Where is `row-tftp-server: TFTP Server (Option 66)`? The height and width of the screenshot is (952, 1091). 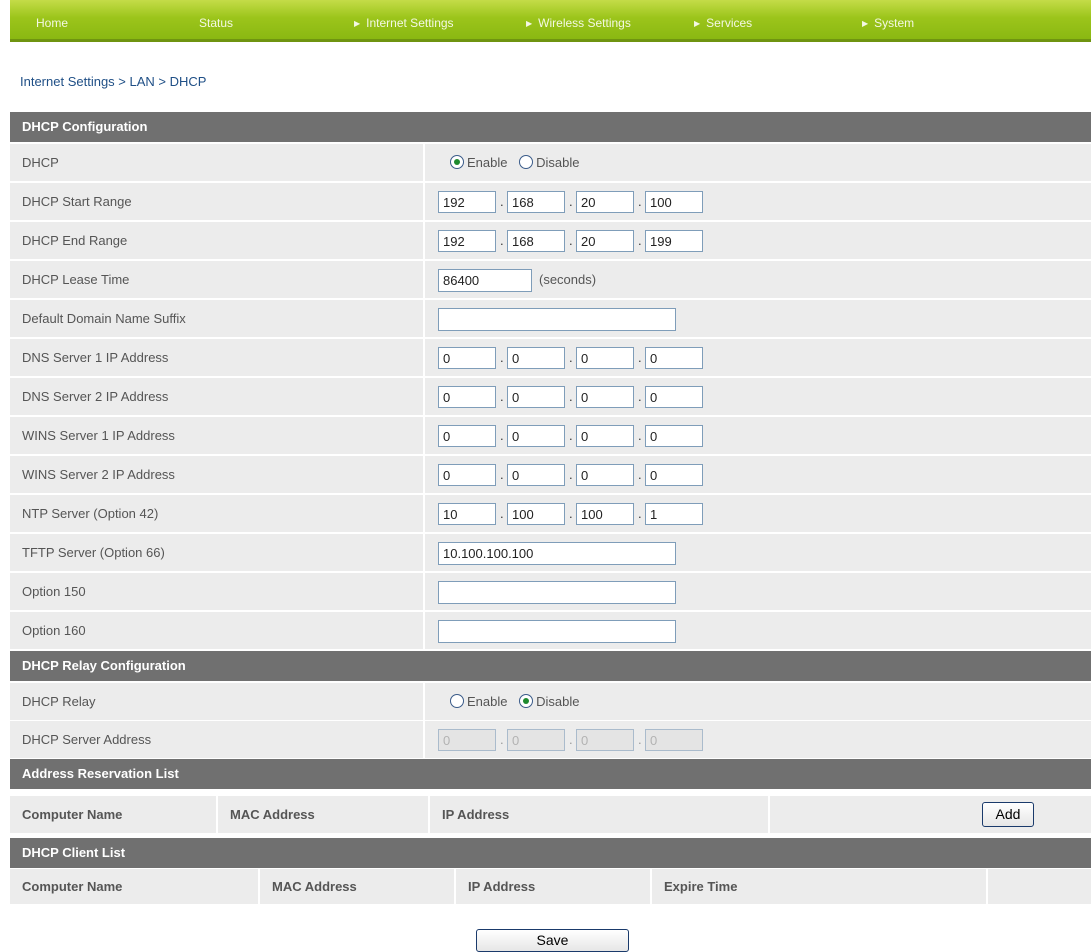
row-tftp-server: TFTP Server (Option 66) is located at coordinates (550, 552).